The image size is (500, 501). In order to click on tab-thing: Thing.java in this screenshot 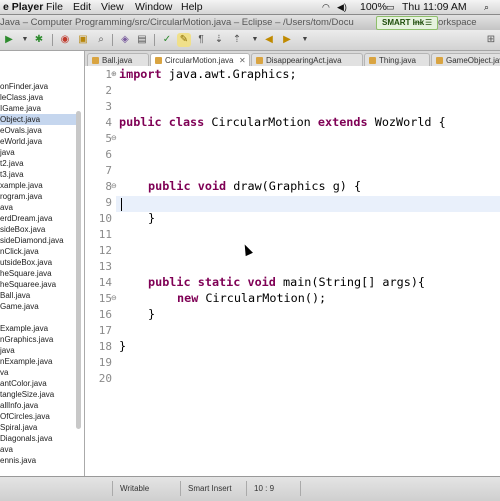, I will do `click(397, 60)`.